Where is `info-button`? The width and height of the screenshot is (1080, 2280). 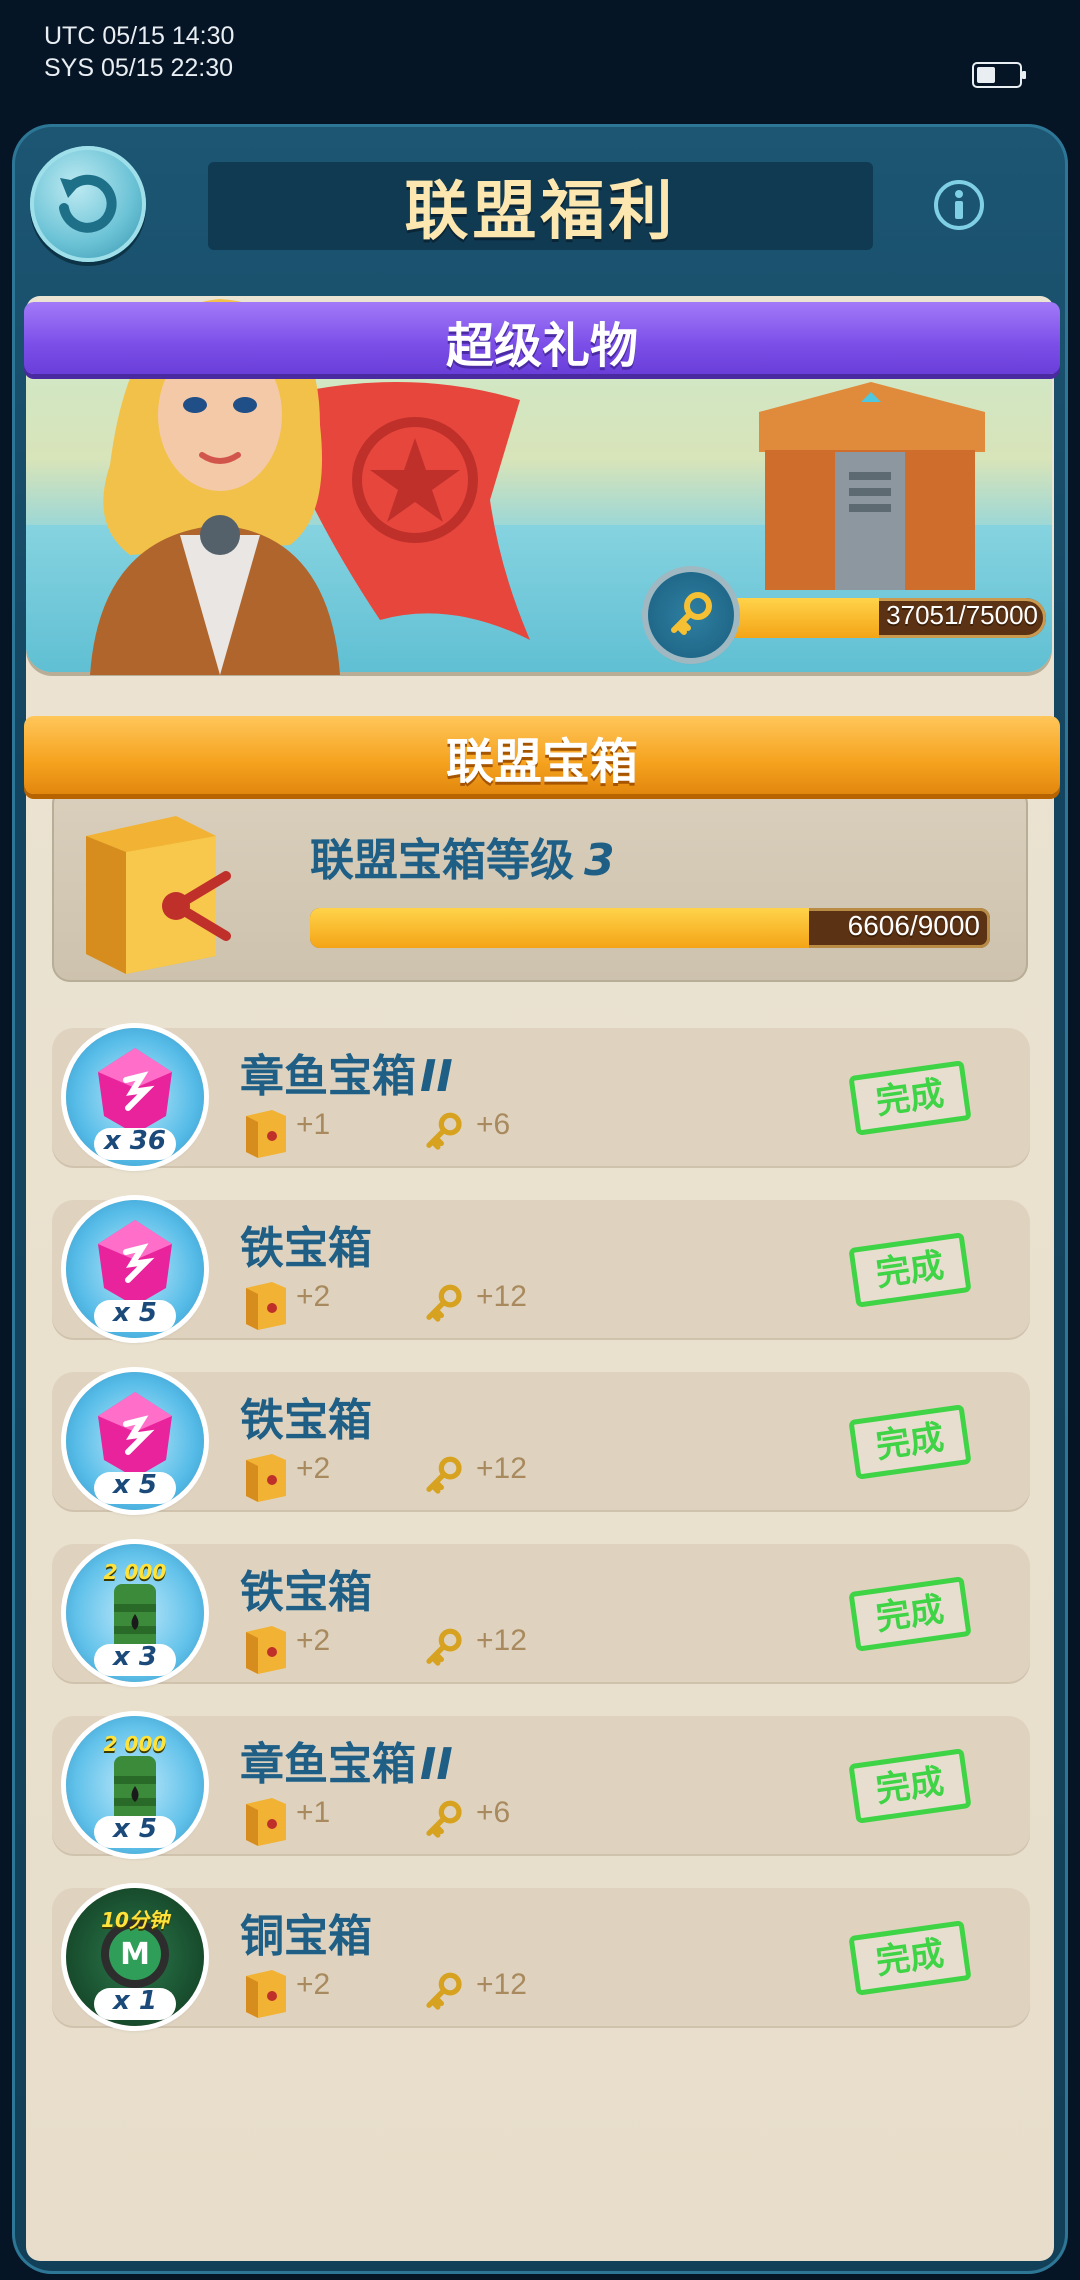
info-button is located at coordinates (959, 205).